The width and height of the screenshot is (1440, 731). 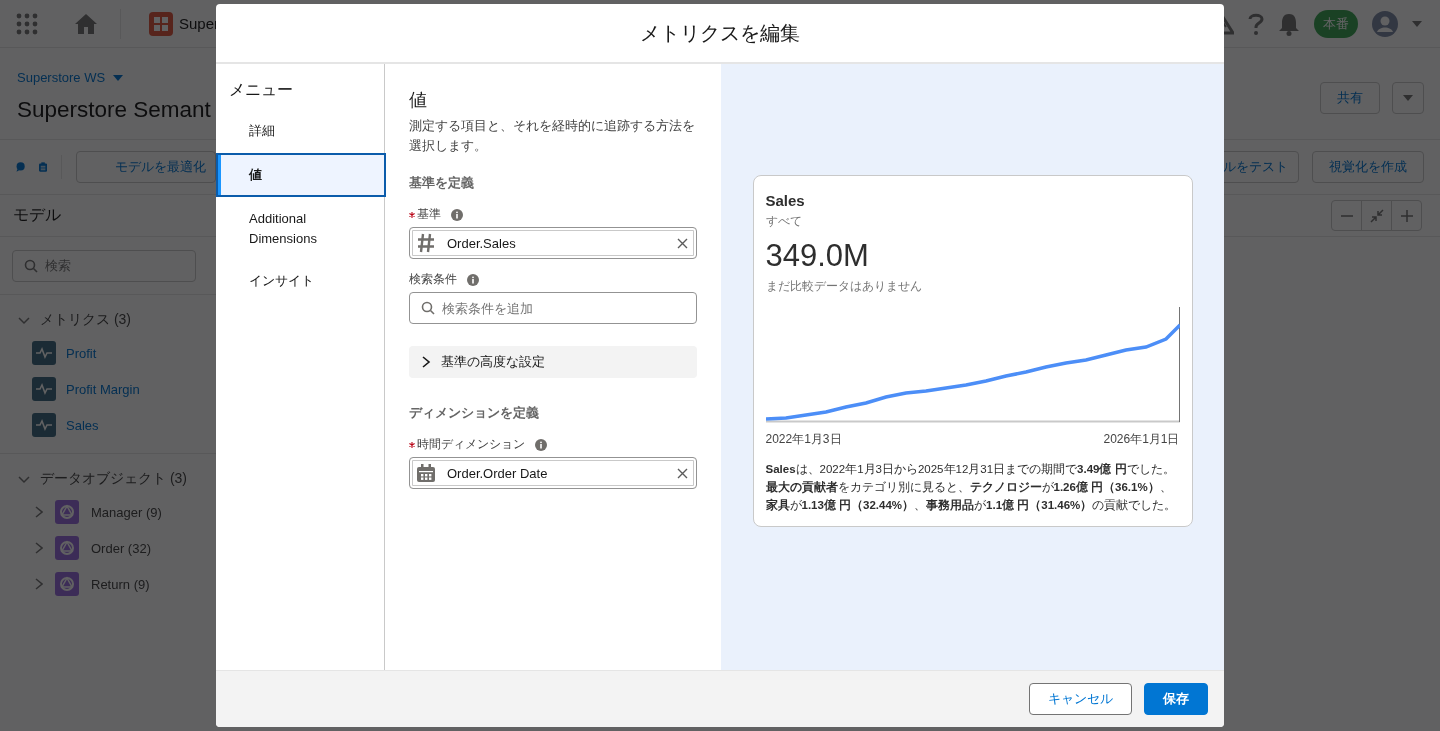 What do you see at coordinates (301, 175) in the screenshot?
I see `menu-item: 値` at bounding box center [301, 175].